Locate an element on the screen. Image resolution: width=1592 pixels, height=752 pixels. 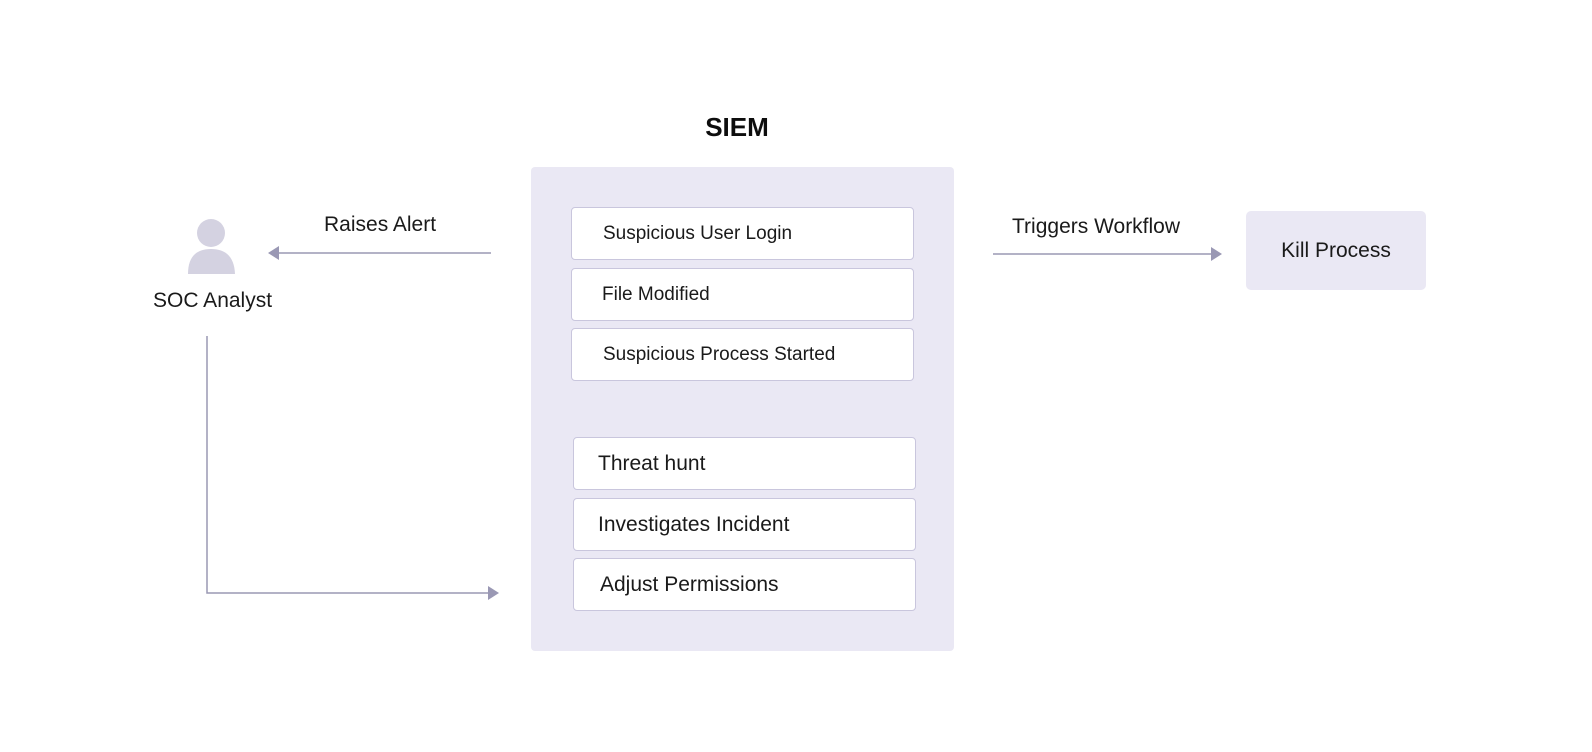
raises-alert-arrow is located at coordinates (379, 253).